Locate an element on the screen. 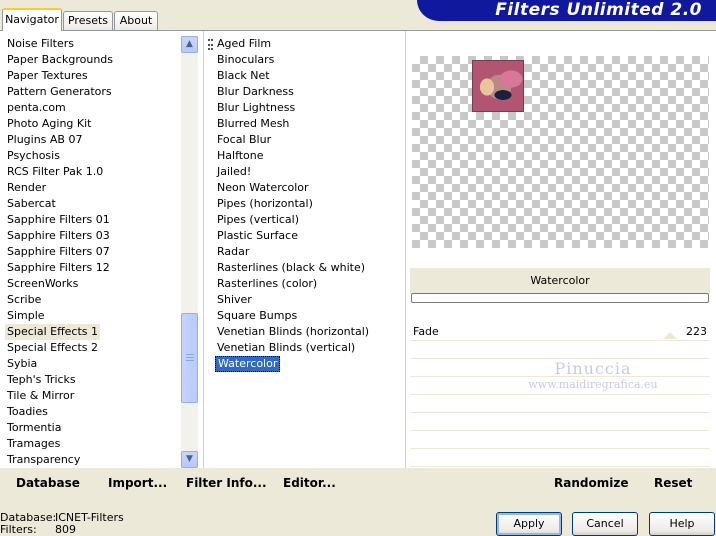 Image resolution: width=716 pixels, height=536 pixels. list-item: Sybia is located at coordinates (22, 364).